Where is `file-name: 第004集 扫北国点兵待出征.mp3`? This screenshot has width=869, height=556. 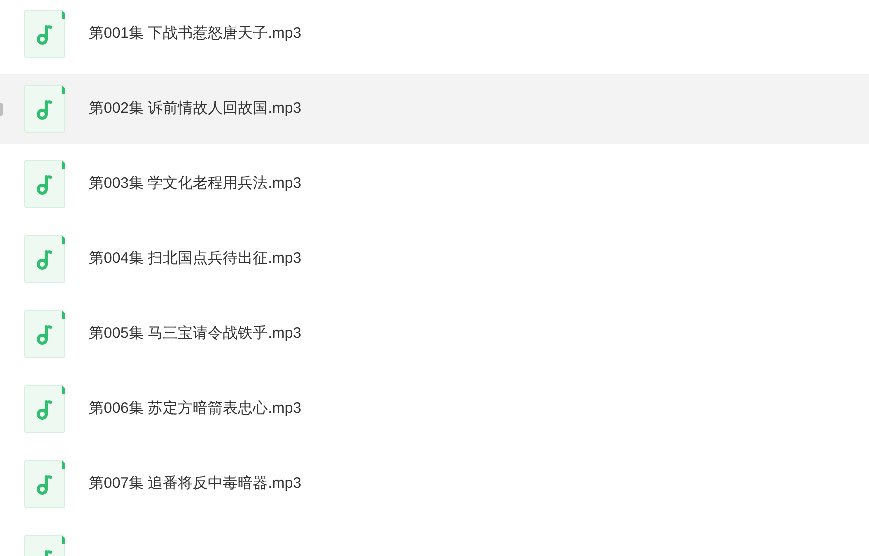 file-name: 第004集 扫北国点兵待出征.mp3 is located at coordinates (195, 258).